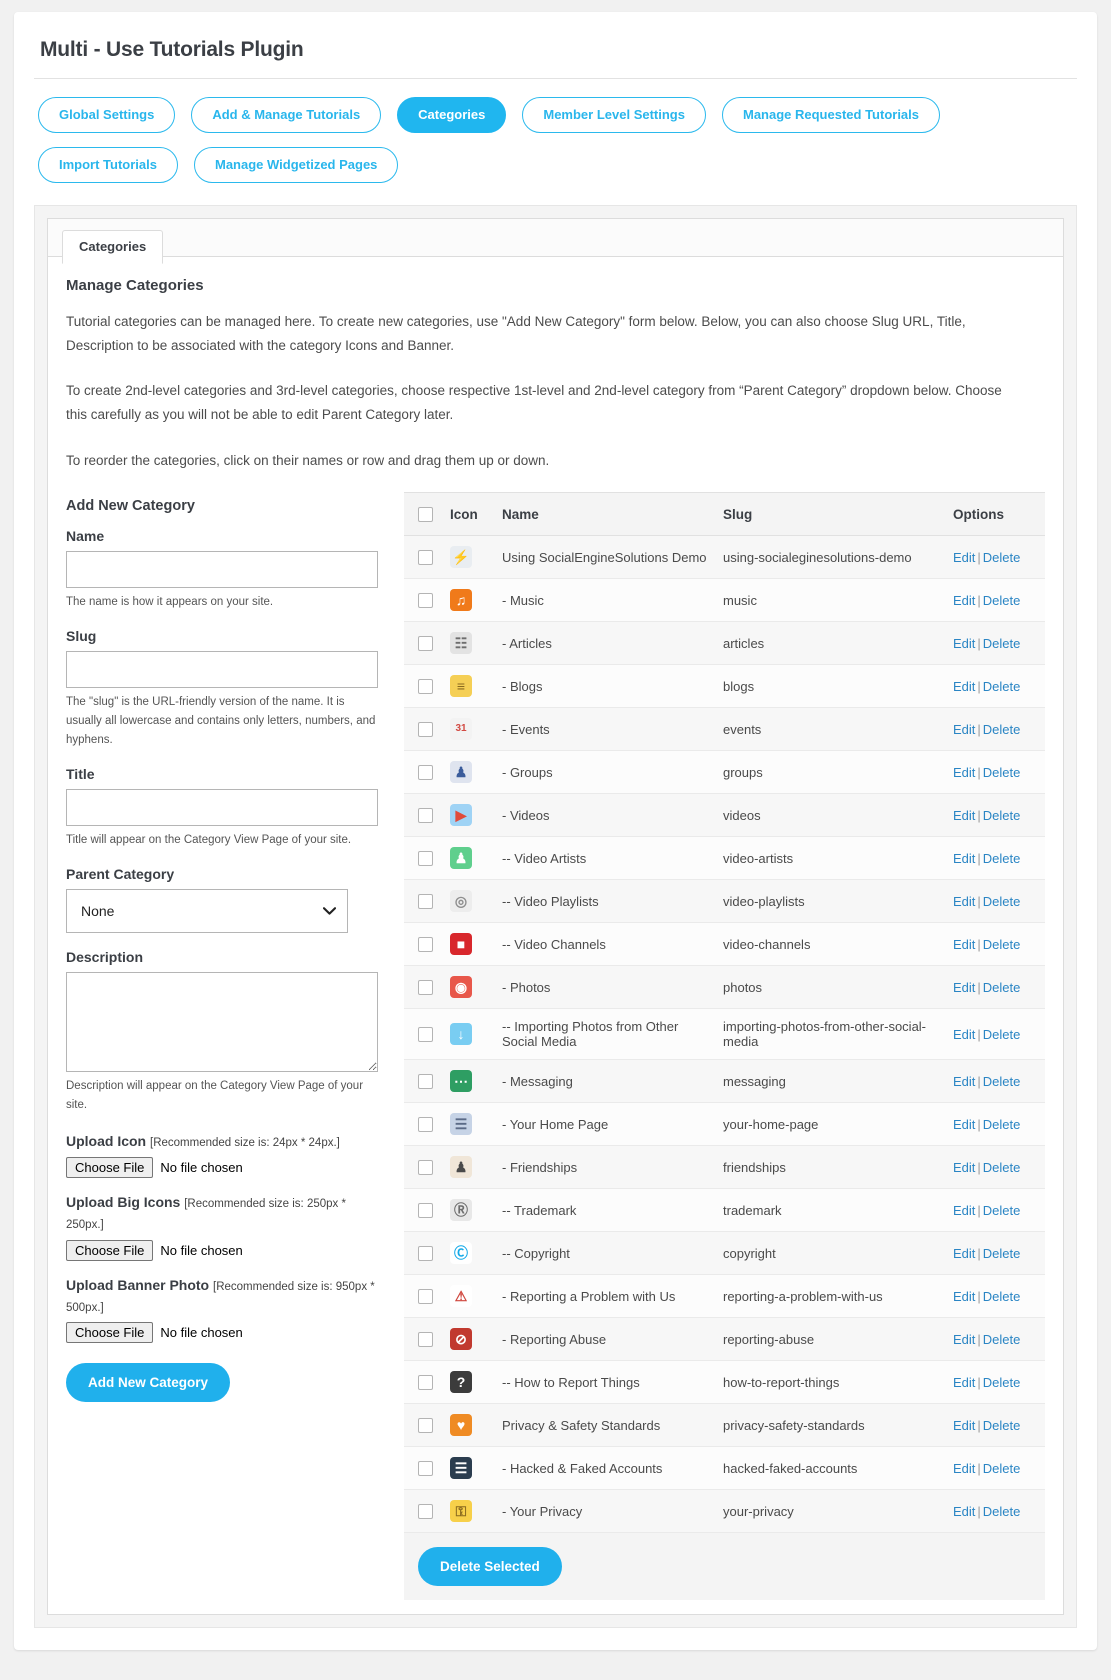  Describe the element at coordinates (296, 165) in the screenshot. I see `nav-tab-manage-widgetized-pages: Manage Widgetized Pages` at that location.